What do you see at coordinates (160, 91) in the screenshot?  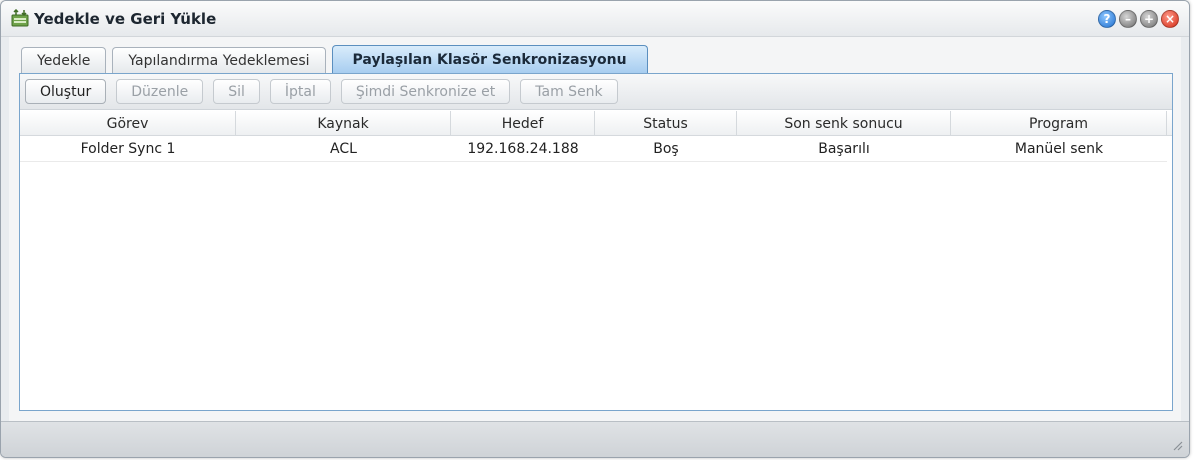 I see `edit-button: Düzenle` at bounding box center [160, 91].